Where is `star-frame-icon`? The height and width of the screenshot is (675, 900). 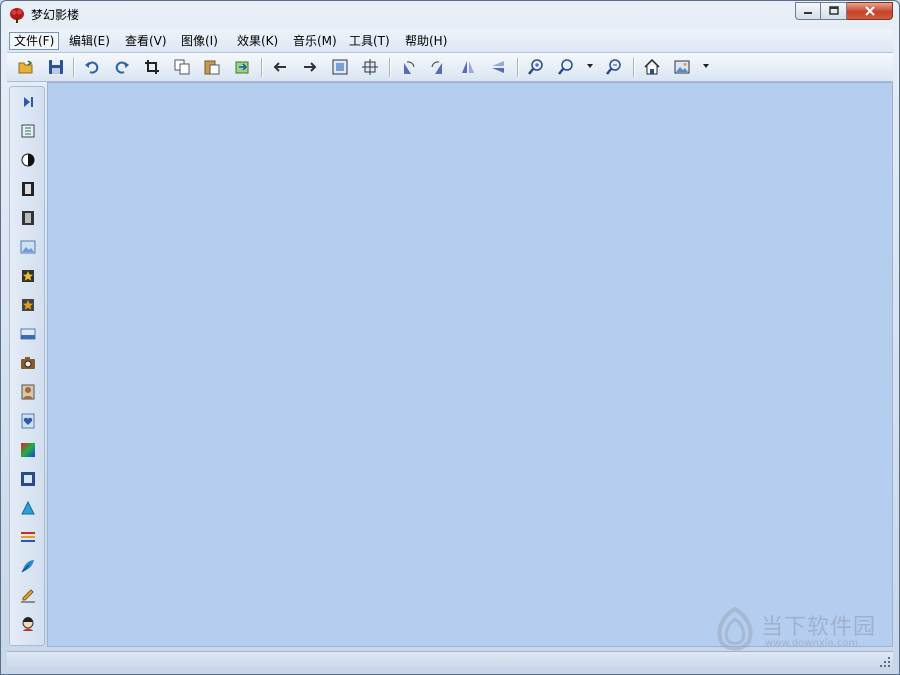 star-frame-icon is located at coordinates (28, 276).